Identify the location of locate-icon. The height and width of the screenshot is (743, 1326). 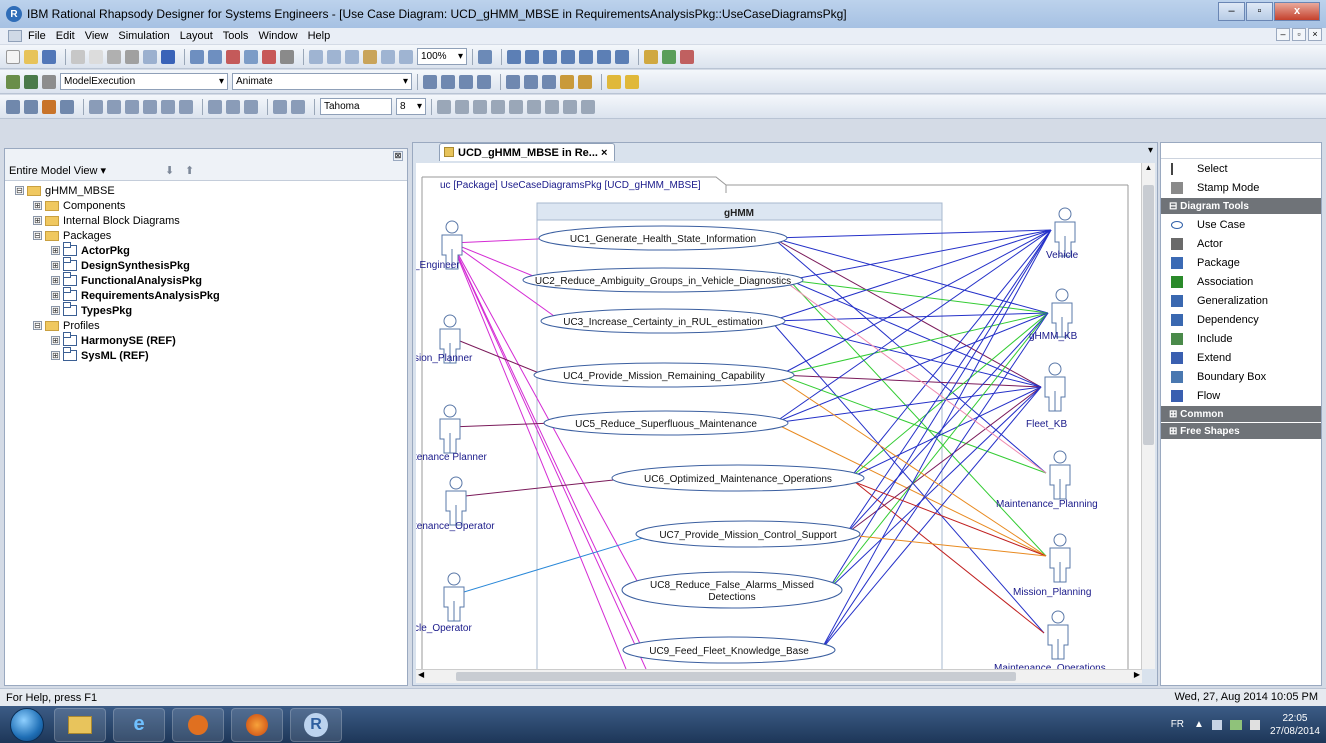
(233, 56).